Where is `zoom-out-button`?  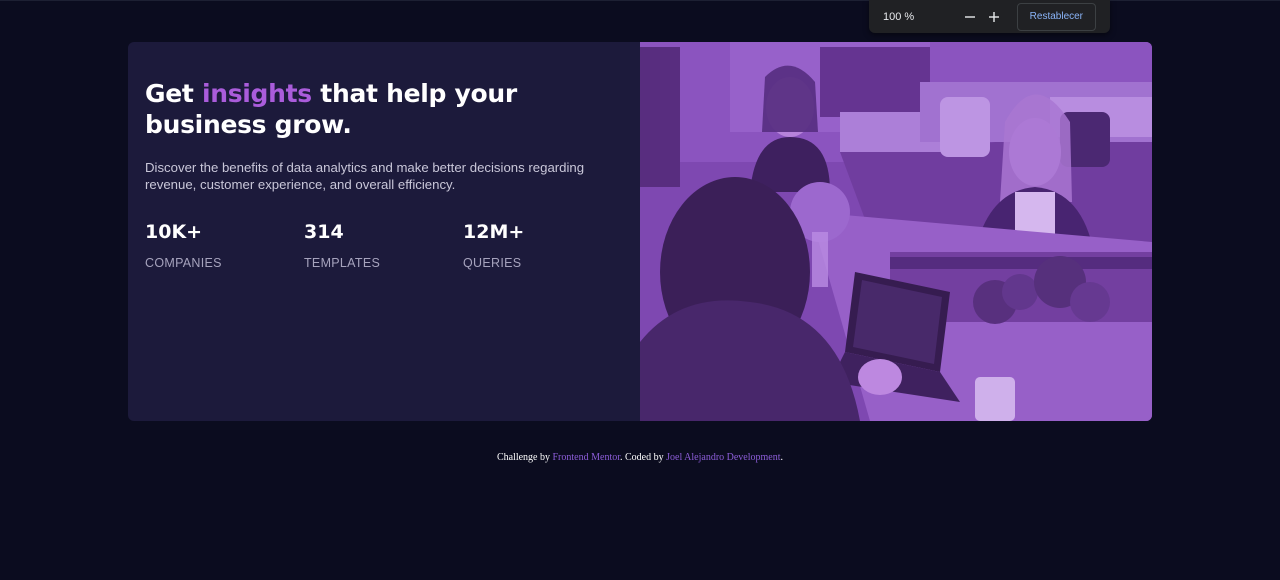 zoom-out-button is located at coordinates (969, 17).